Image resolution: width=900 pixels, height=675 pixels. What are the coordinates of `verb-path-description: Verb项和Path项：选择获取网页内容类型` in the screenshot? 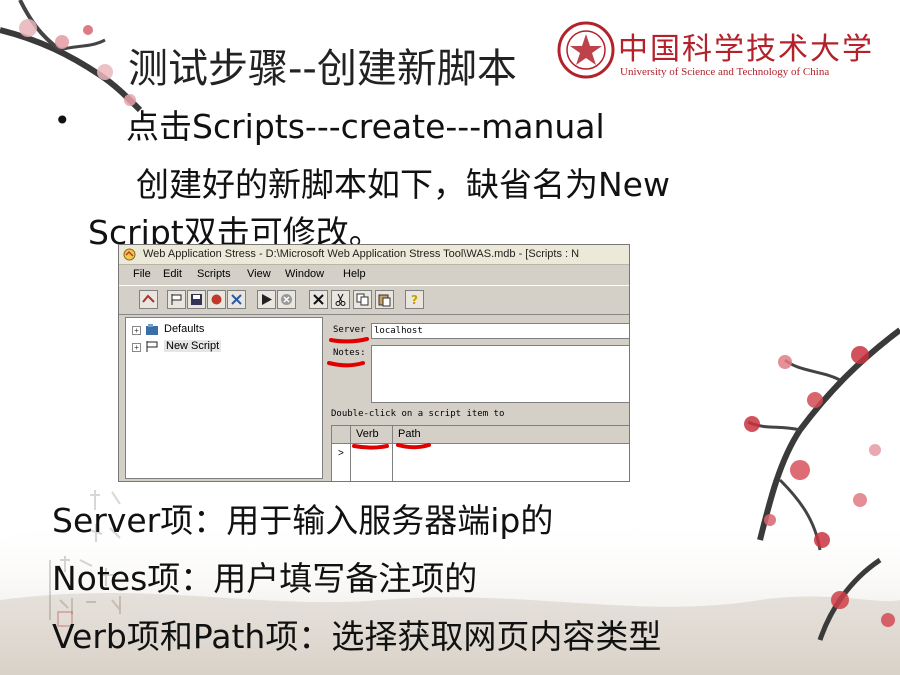 It's located at (357, 636).